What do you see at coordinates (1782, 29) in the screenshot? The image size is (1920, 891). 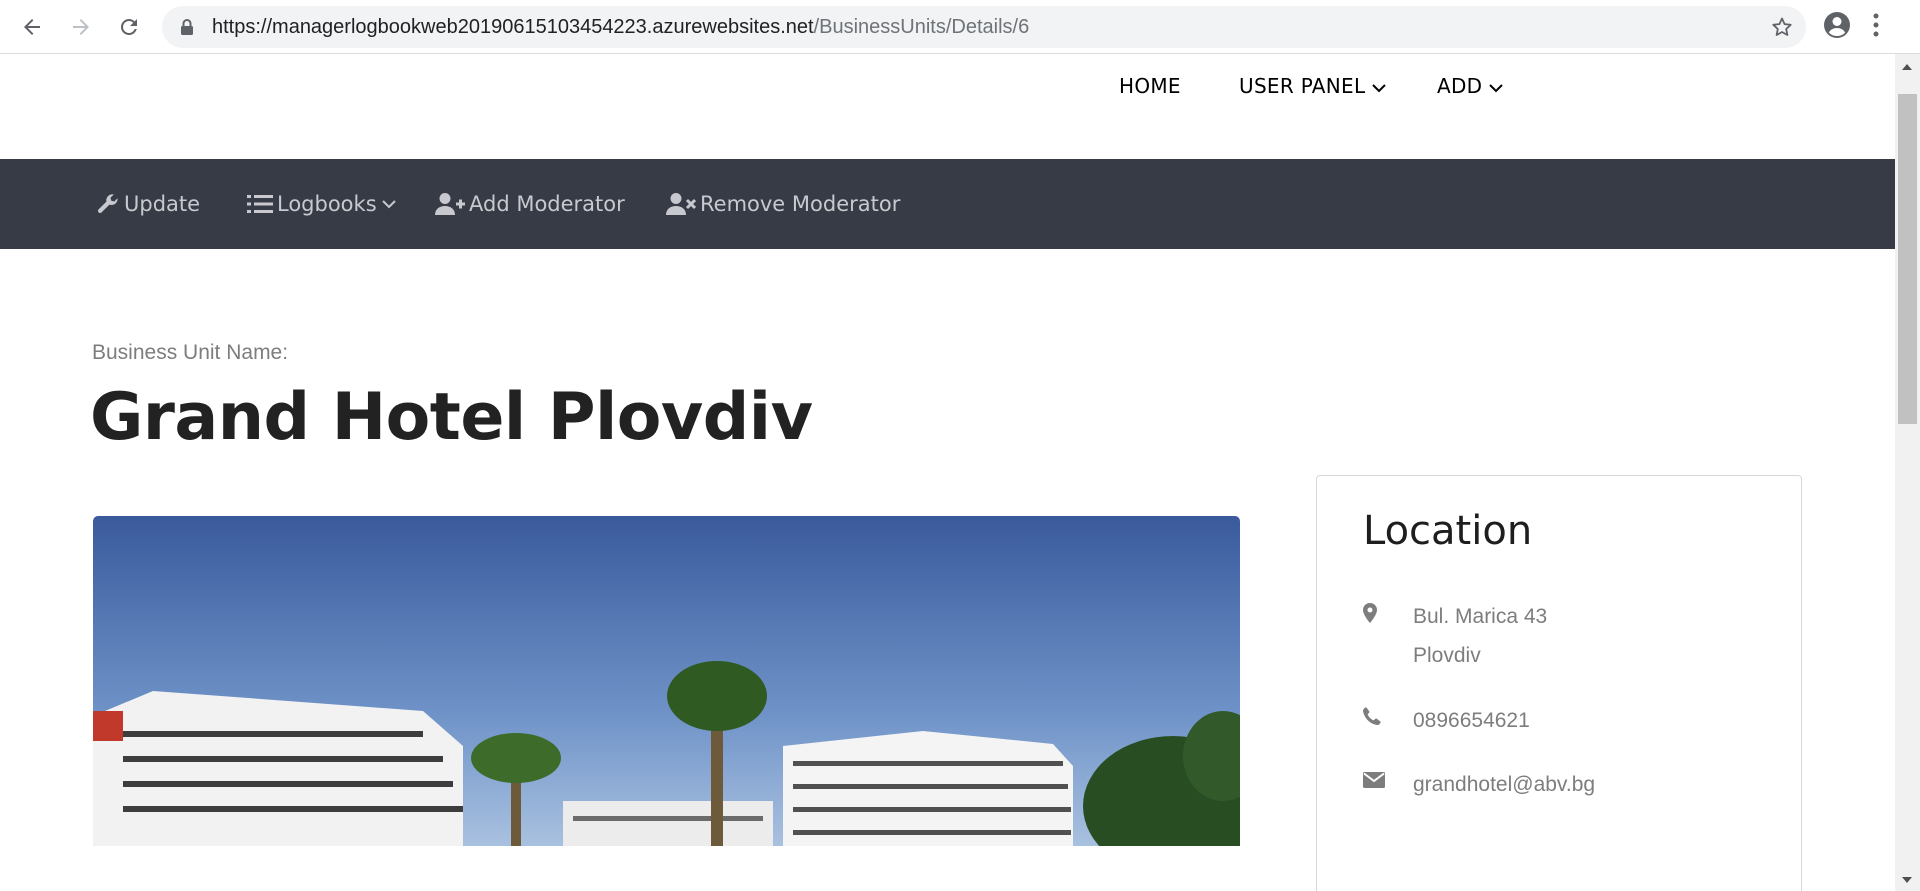 I see `star-icon` at bounding box center [1782, 29].